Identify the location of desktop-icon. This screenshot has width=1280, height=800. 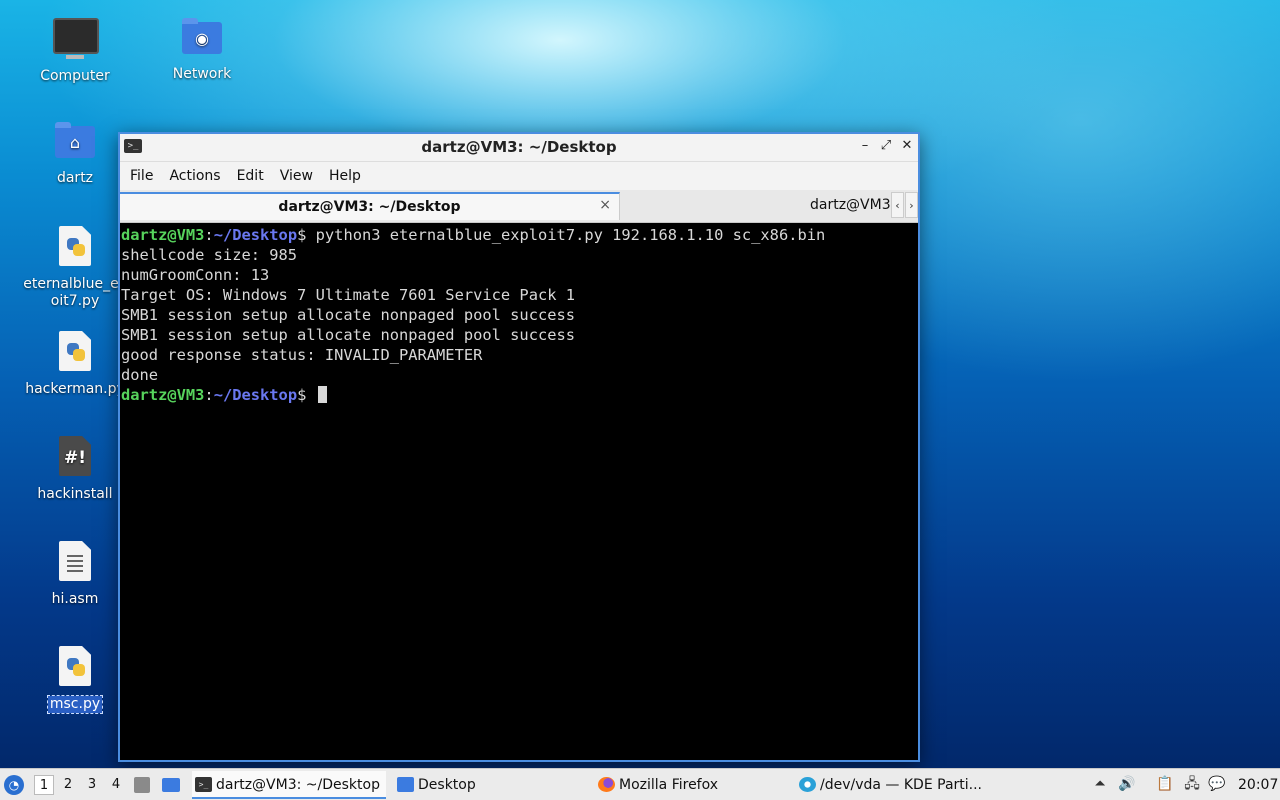
(171, 785).